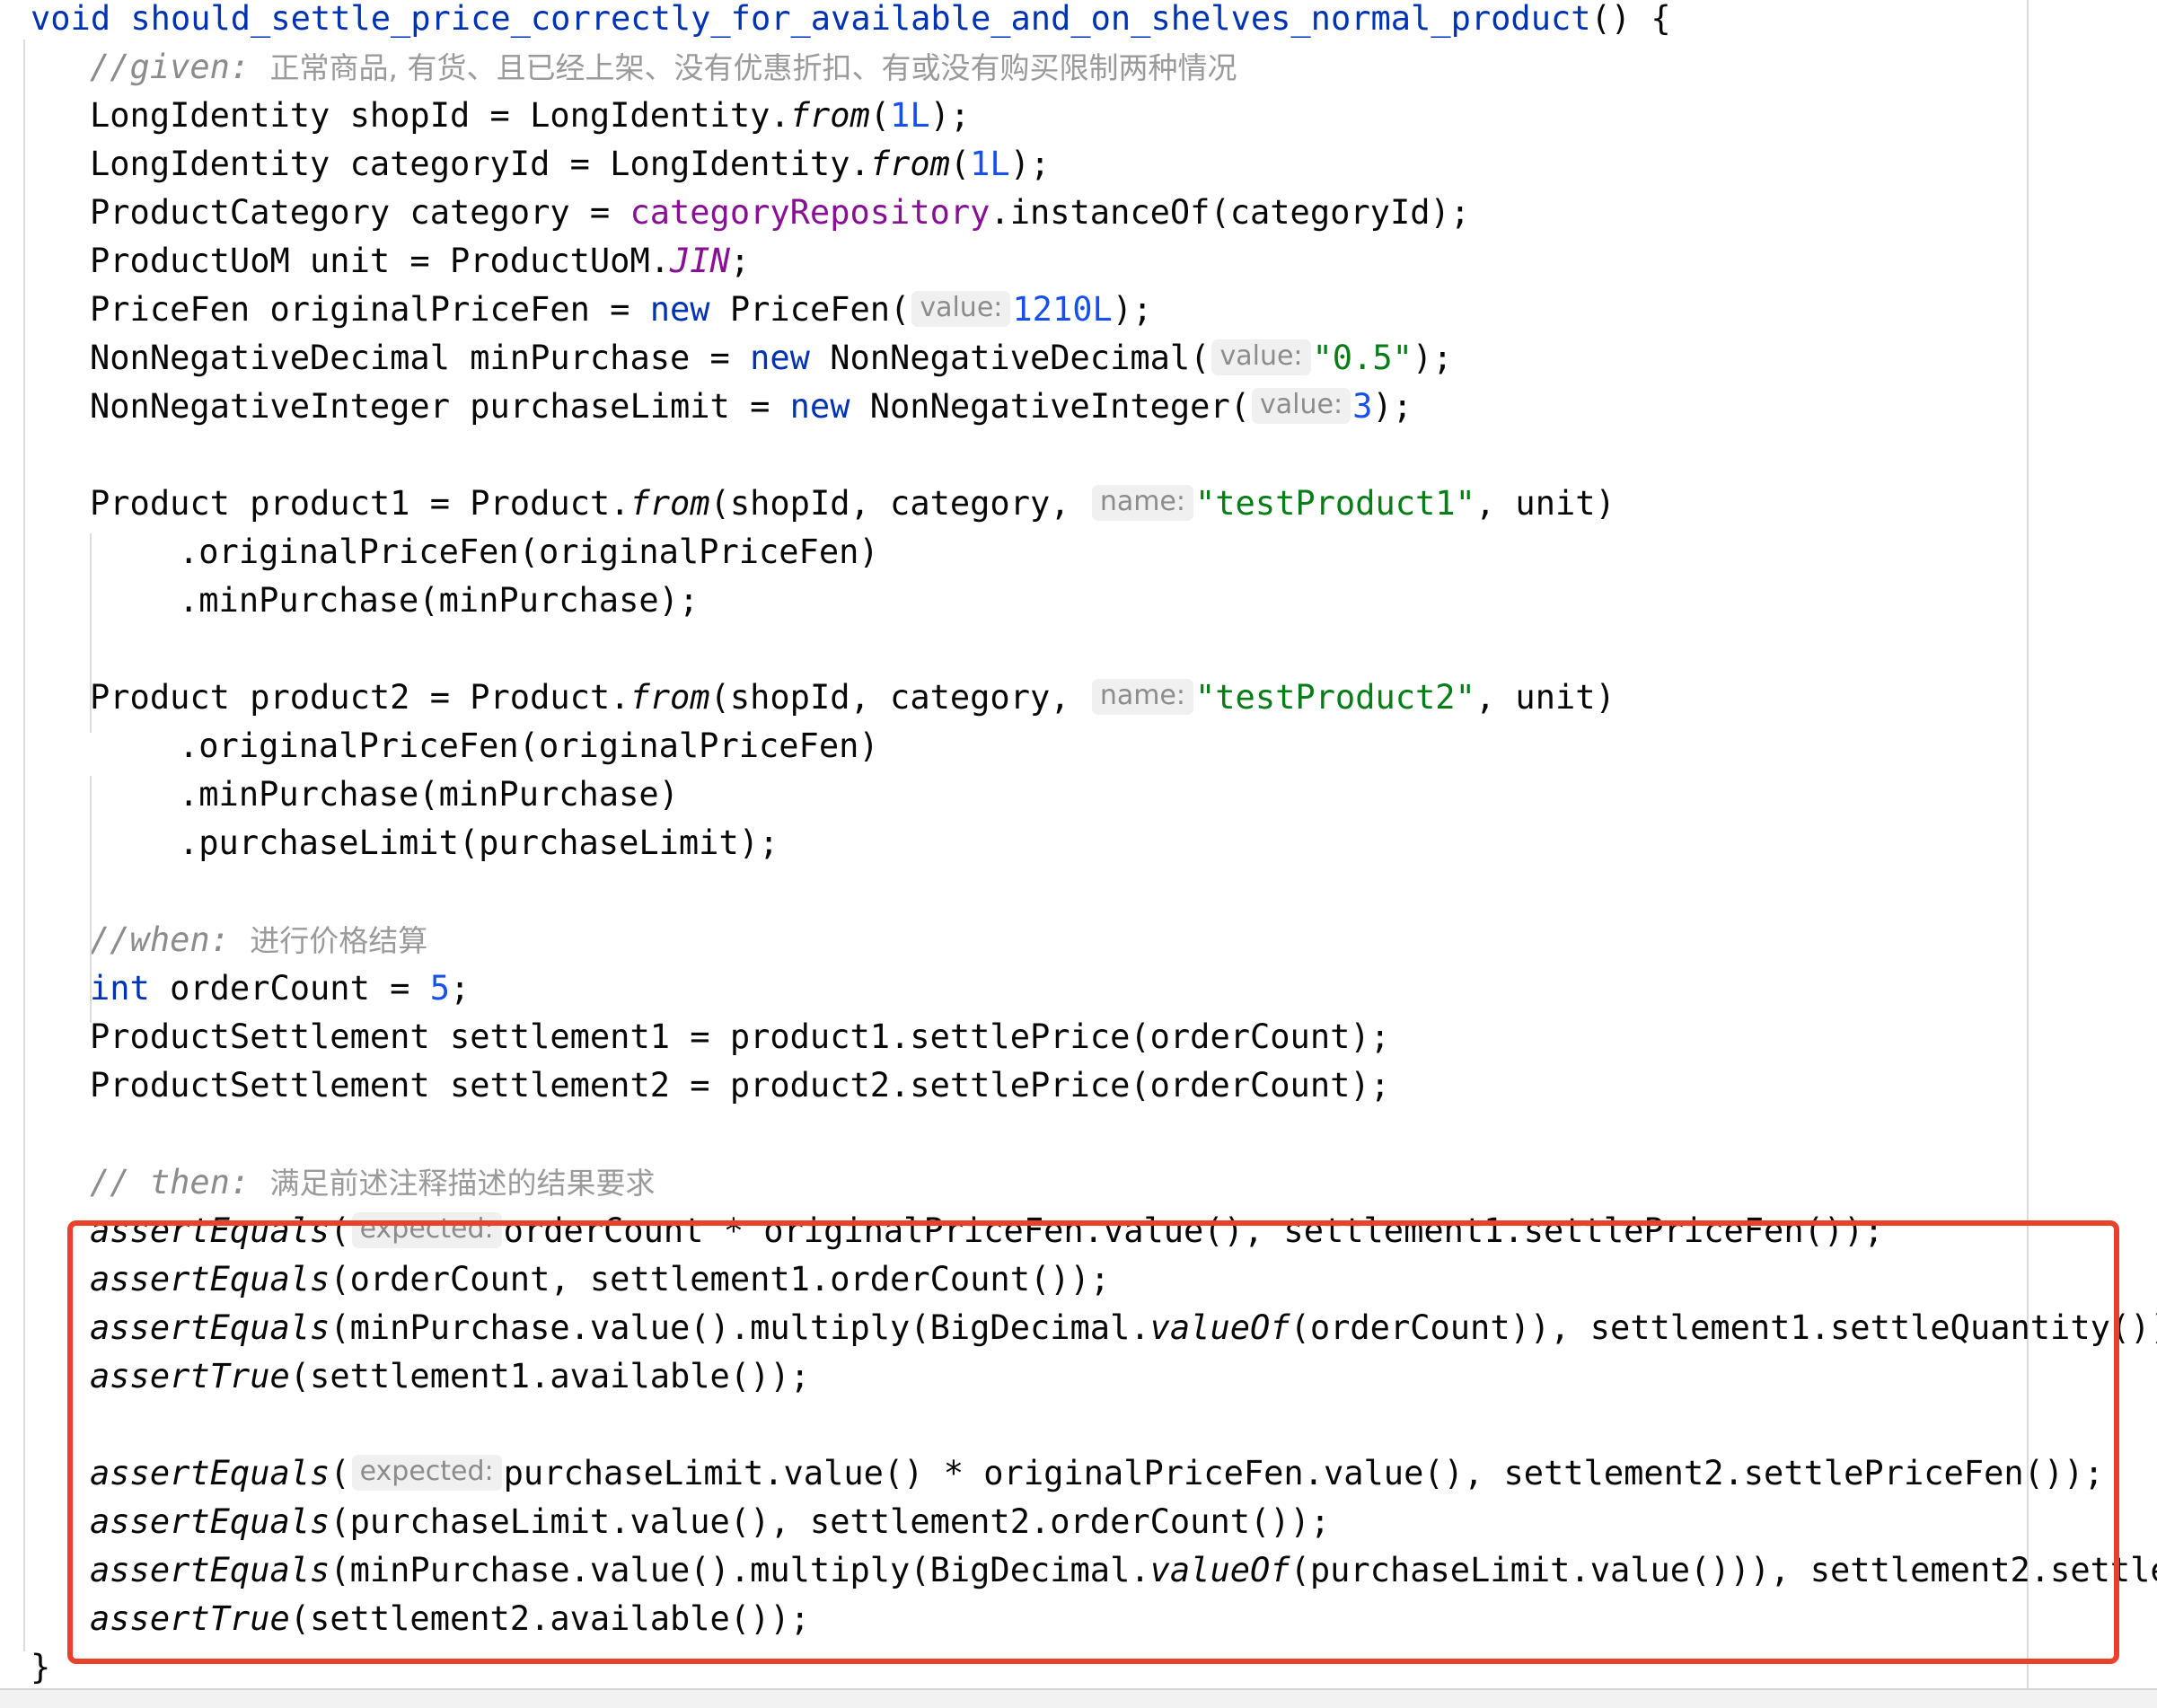 This screenshot has height=1708, width=2157. What do you see at coordinates (1078, 794) in the screenshot?
I see `code-line: .minPurchase(minPurchase)` at bounding box center [1078, 794].